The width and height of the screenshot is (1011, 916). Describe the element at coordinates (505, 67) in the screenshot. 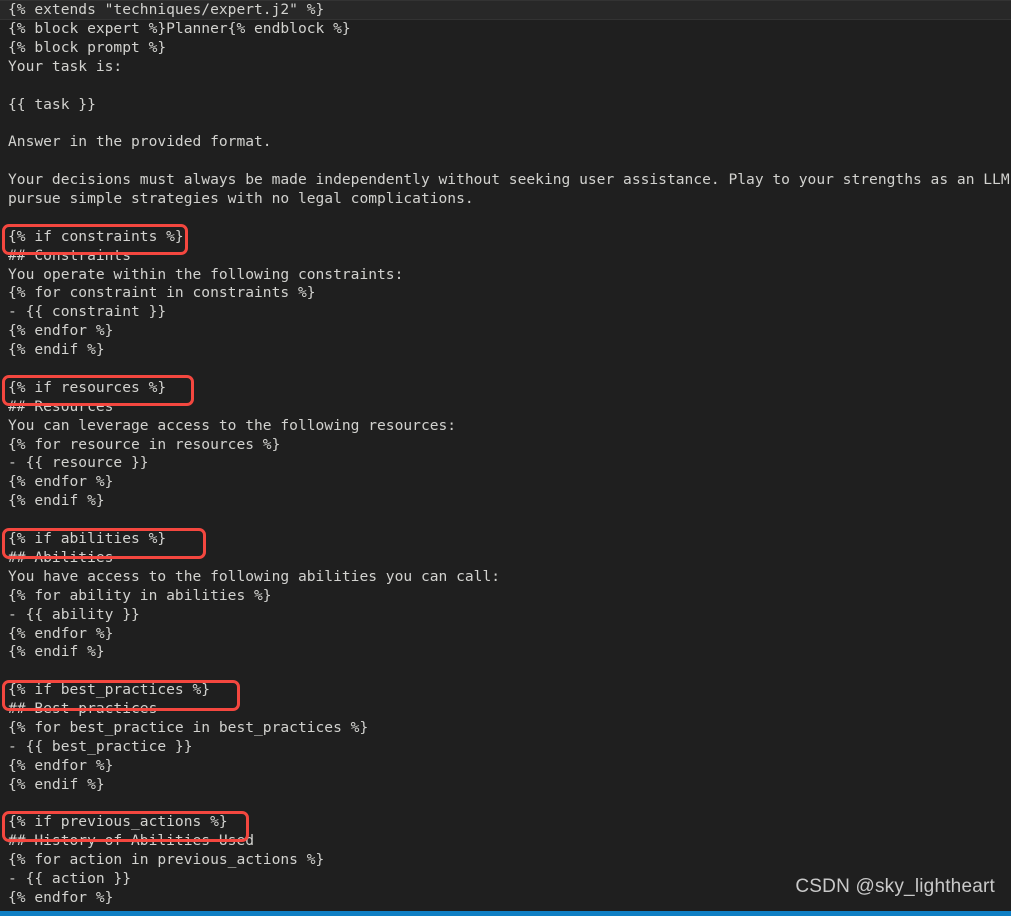

I see `code-line: Your task is:` at that location.